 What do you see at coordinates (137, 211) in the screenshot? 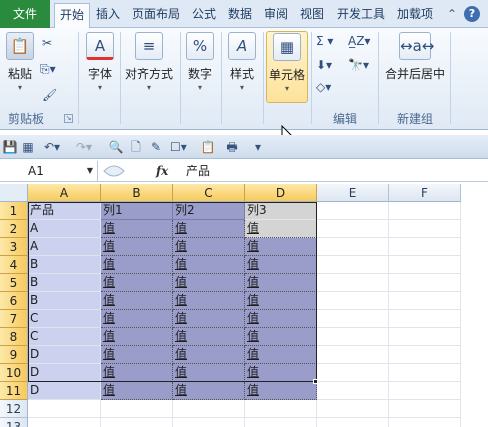
I see `cell-b1: 列1` at bounding box center [137, 211].